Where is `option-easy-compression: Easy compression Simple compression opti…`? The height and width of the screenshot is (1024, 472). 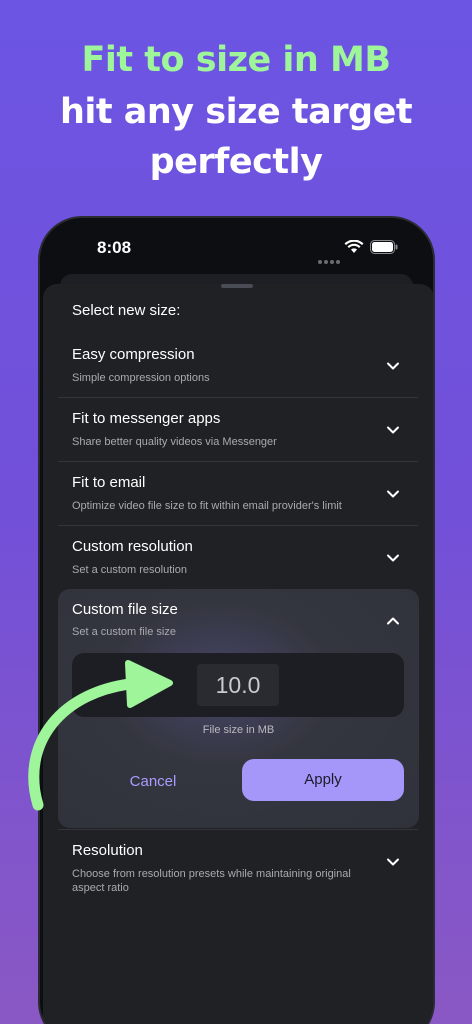
option-easy-compression: Easy compression Simple compression opti… is located at coordinates (238, 366).